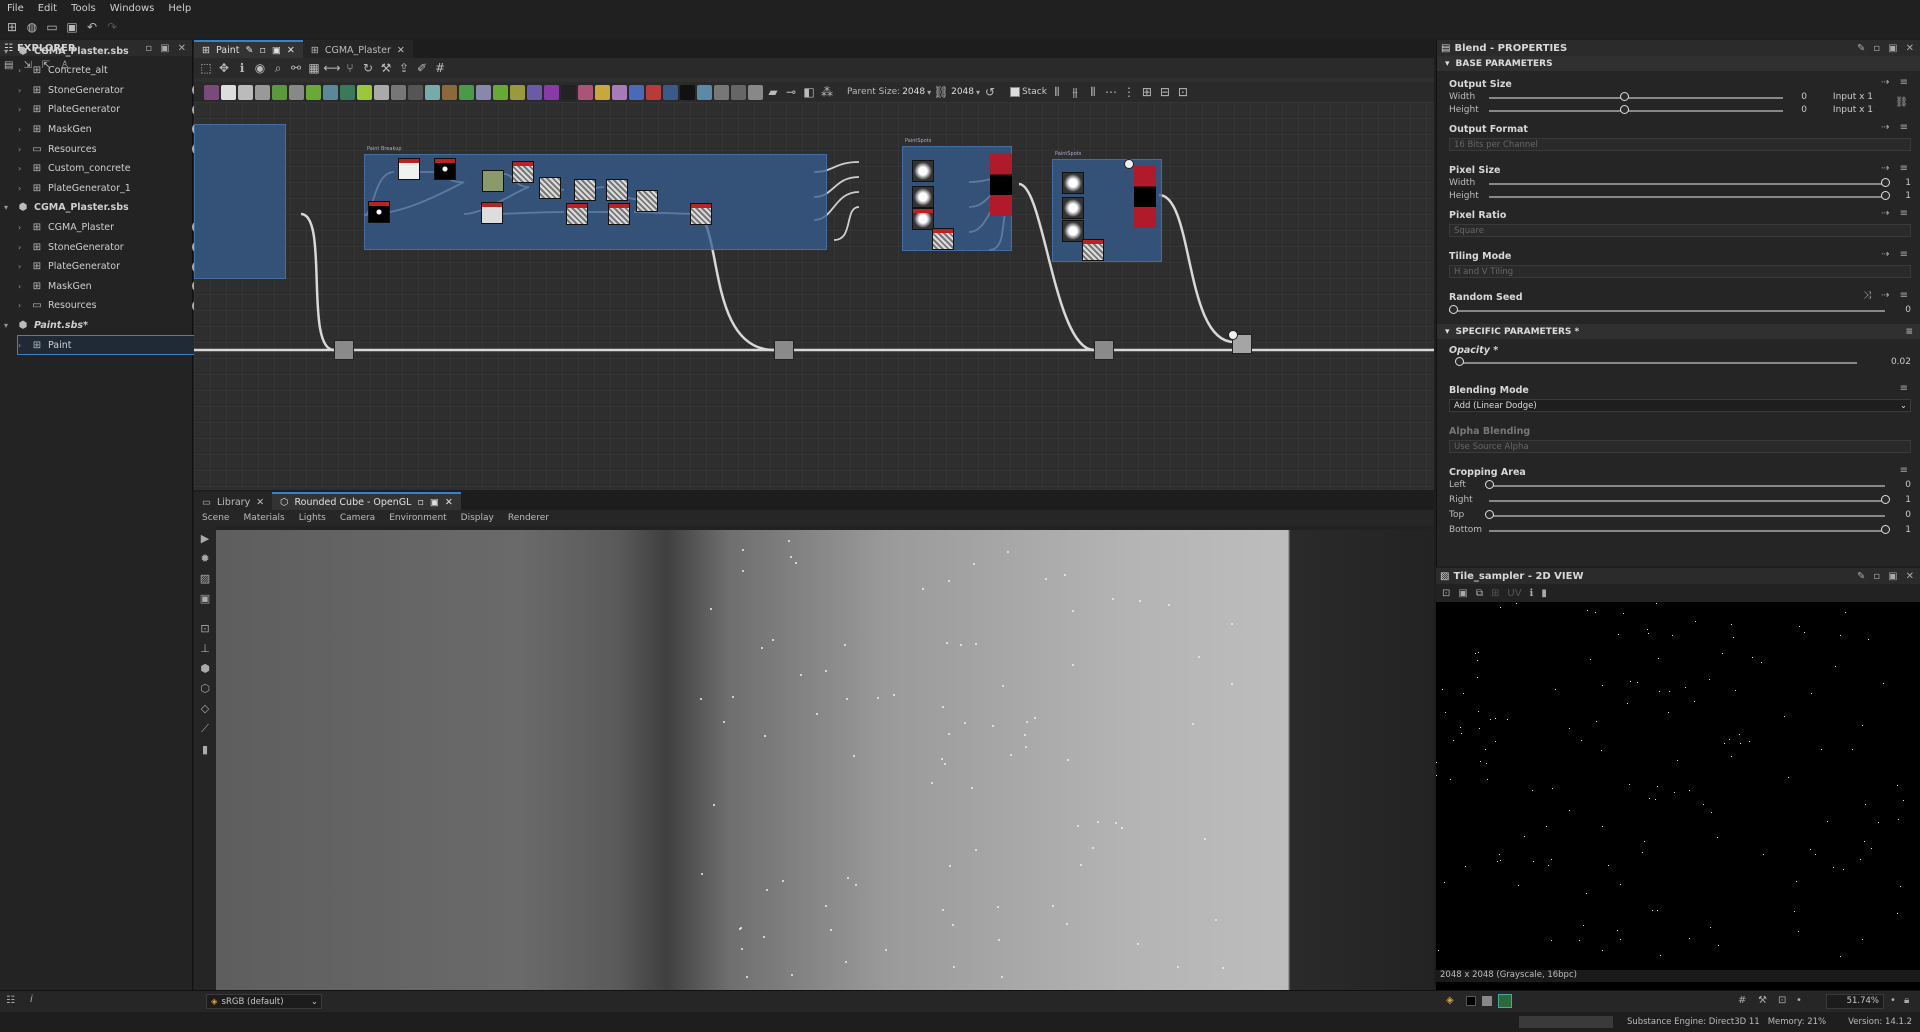  I want to click on tool-icon: ⚒, so click(386, 68).